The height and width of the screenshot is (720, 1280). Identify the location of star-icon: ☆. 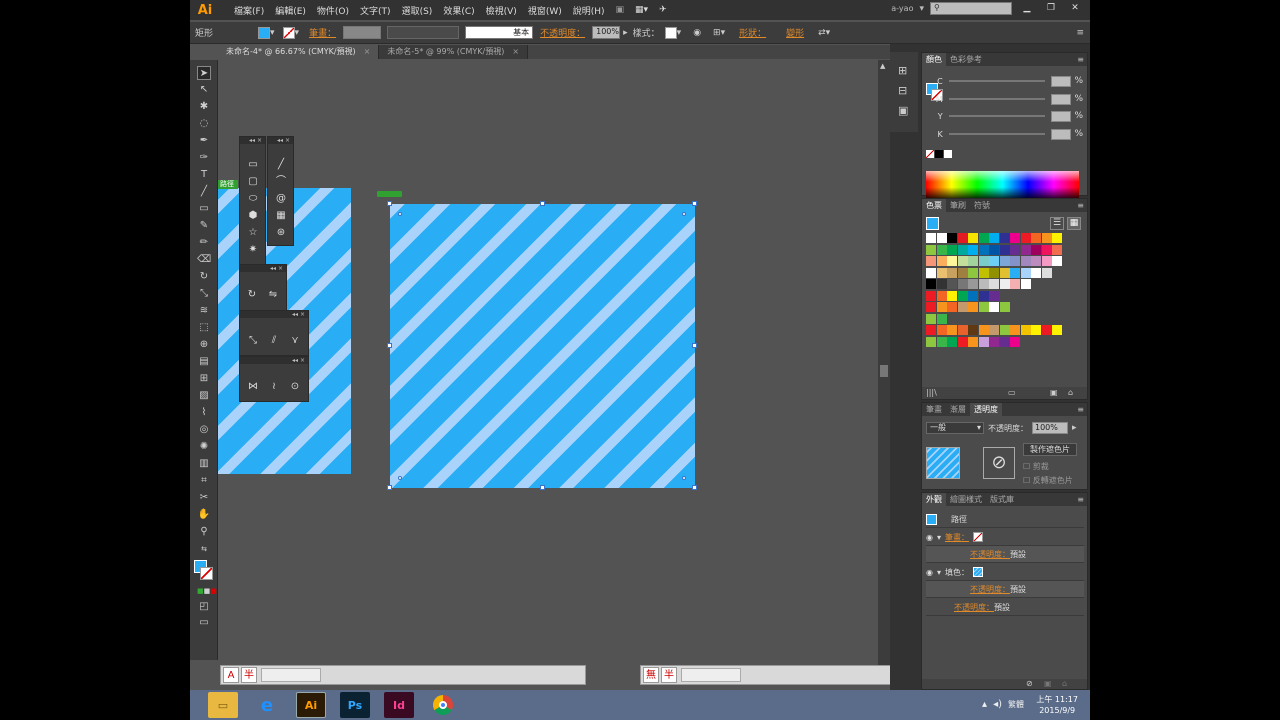
(253, 233).